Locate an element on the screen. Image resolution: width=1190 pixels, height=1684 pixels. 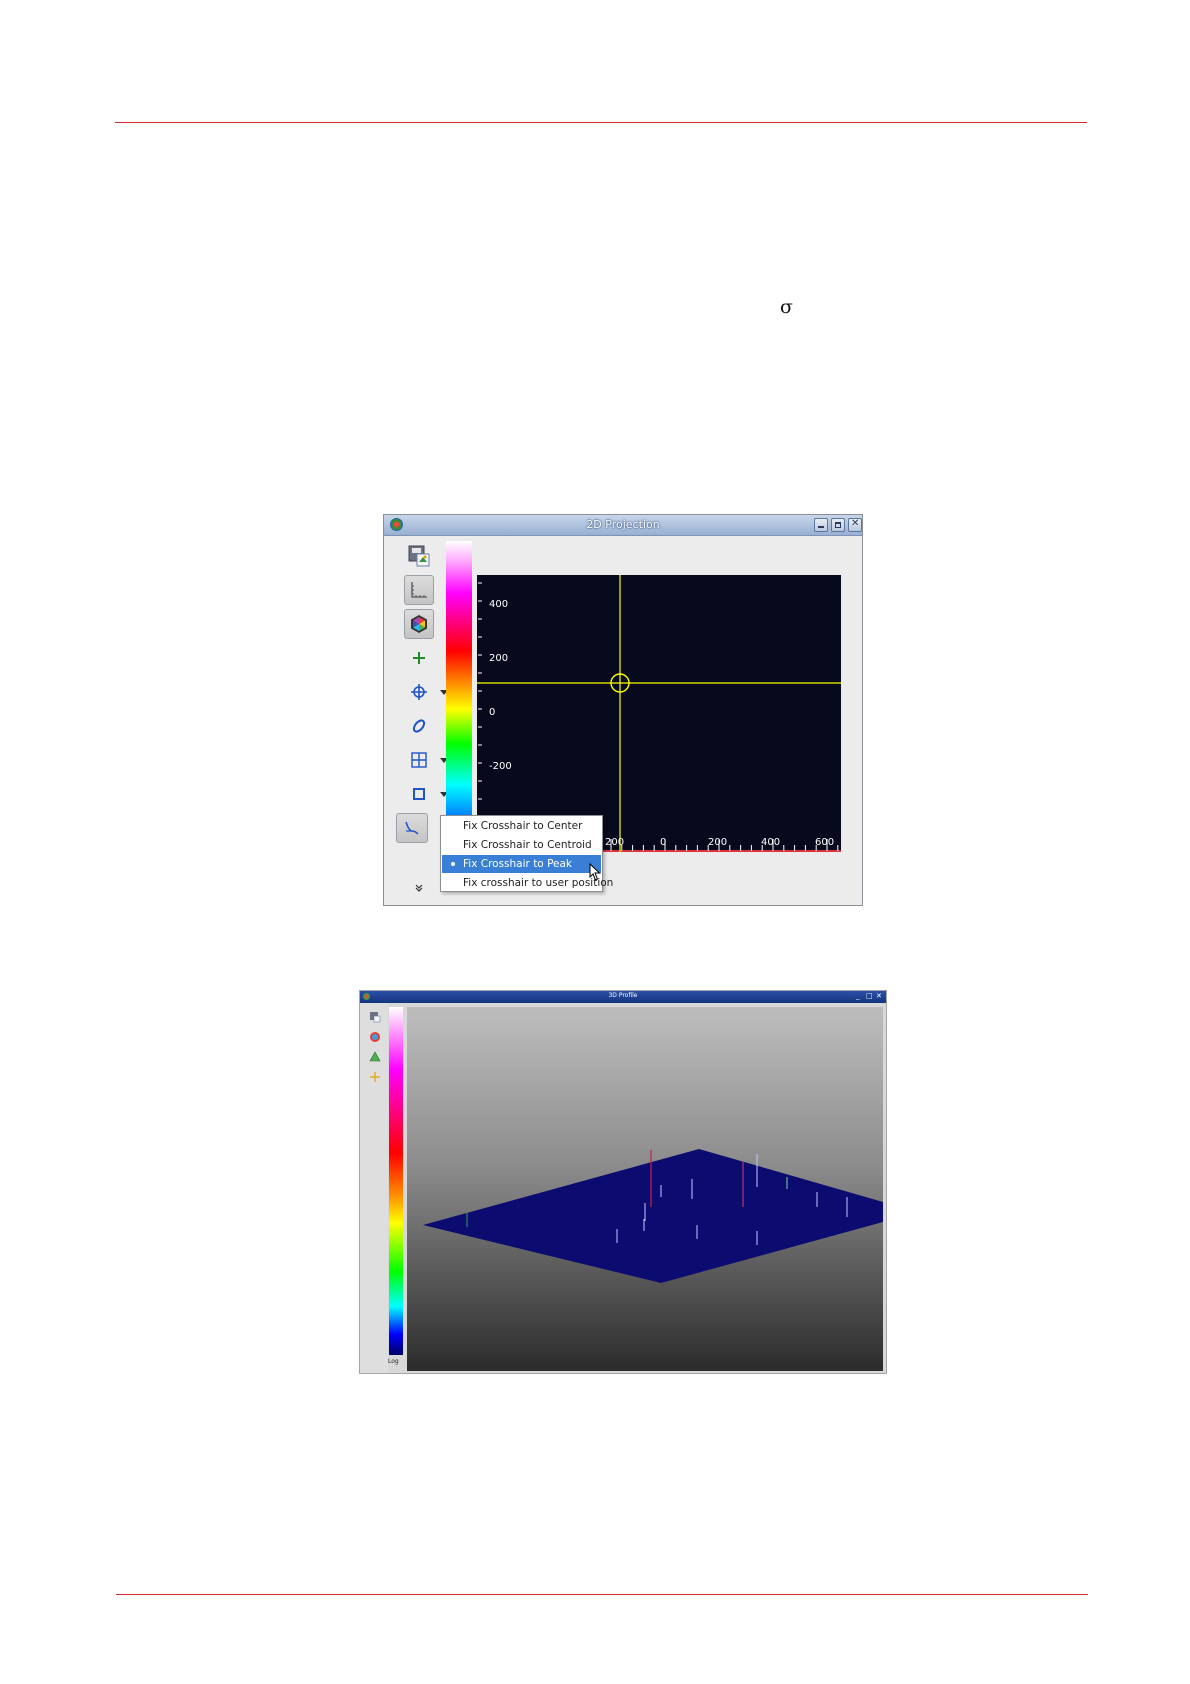
crosshair-button is located at coordinates (419, 692).